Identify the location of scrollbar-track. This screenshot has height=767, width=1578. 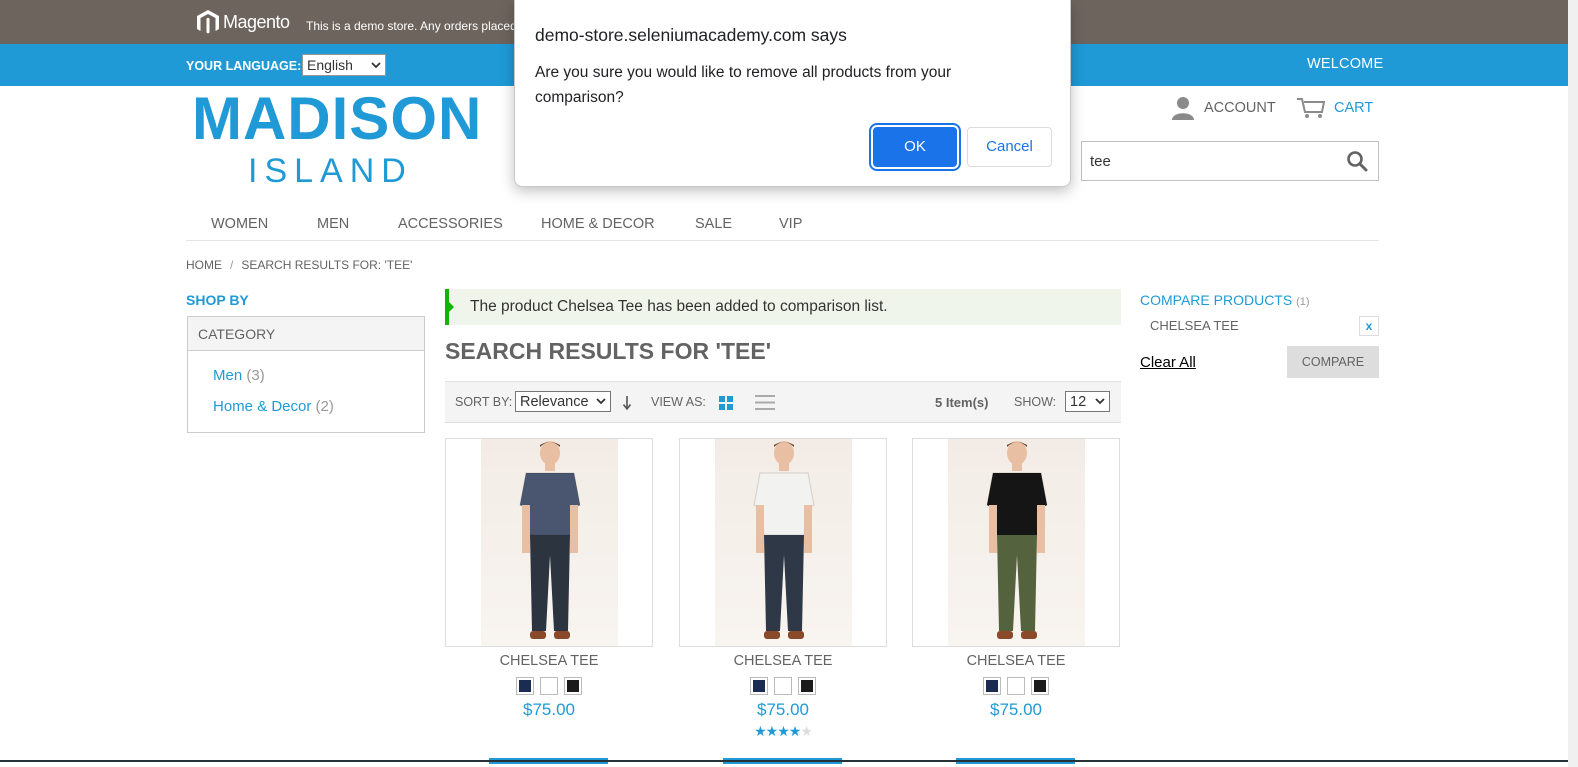
(1573, 383).